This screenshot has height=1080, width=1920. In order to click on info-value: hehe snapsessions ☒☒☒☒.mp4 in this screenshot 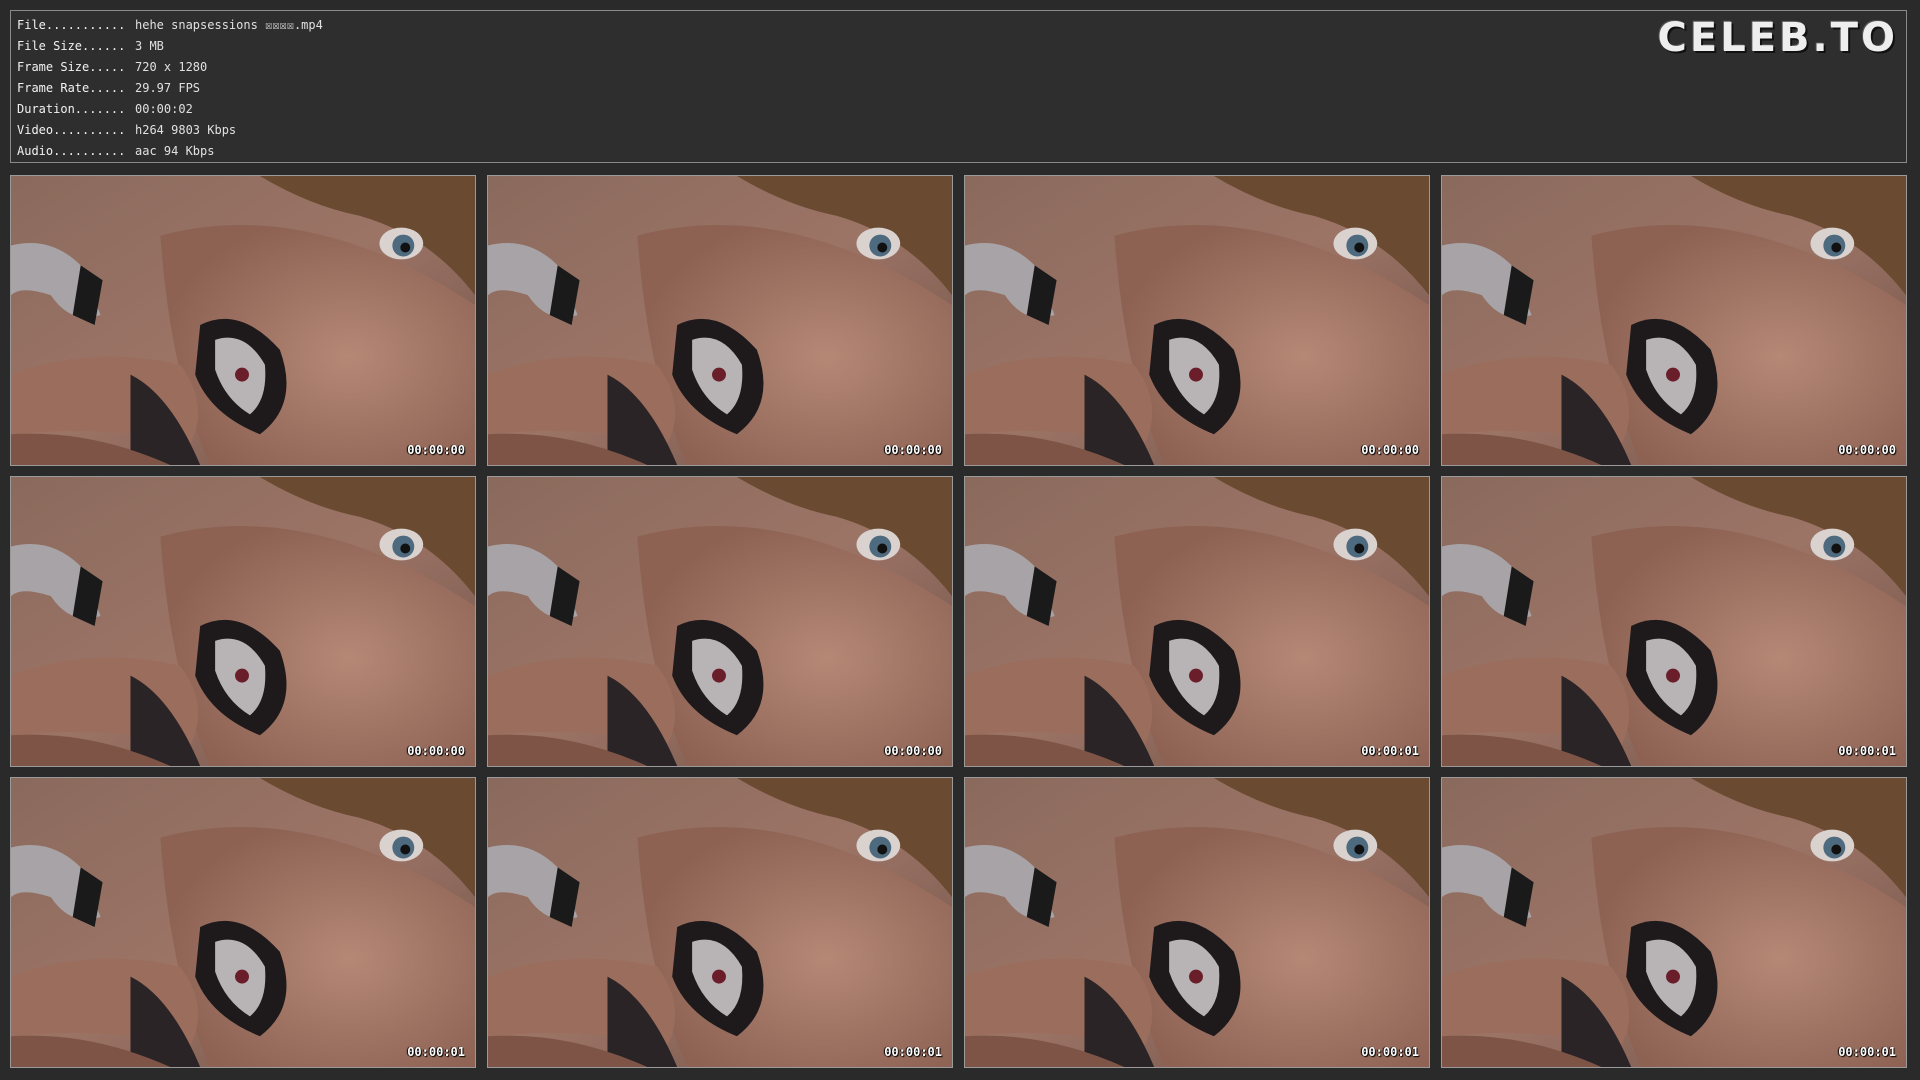, I will do `click(229, 25)`.